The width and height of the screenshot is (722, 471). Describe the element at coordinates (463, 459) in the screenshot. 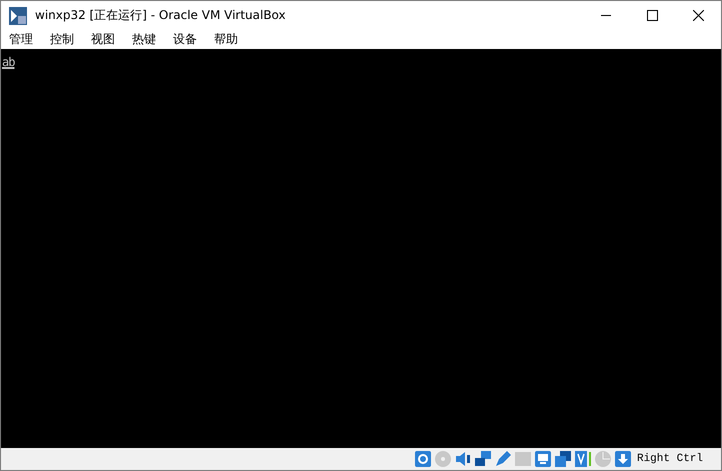

I see `speaker-icon` at that location.